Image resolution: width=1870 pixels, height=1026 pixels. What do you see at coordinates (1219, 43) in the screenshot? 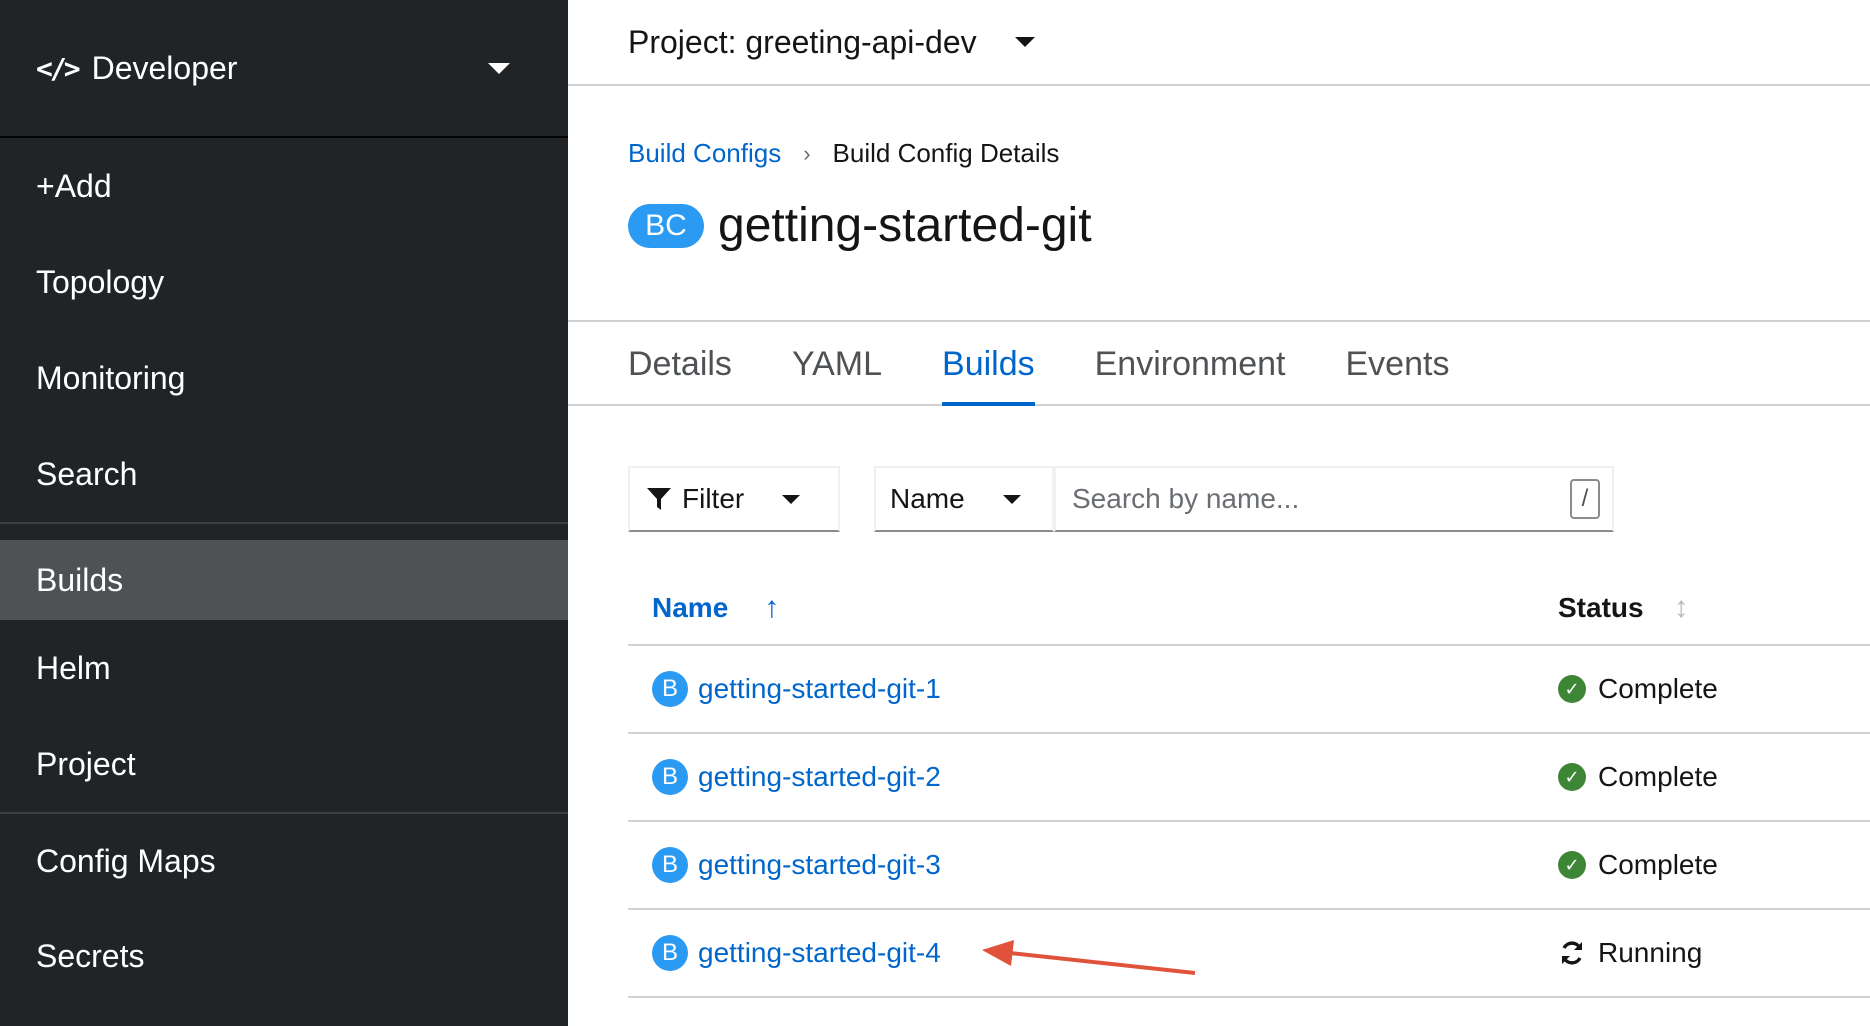
I see `project-bar: Project: greeting-api-dev` at bounding box center [1219, 43].